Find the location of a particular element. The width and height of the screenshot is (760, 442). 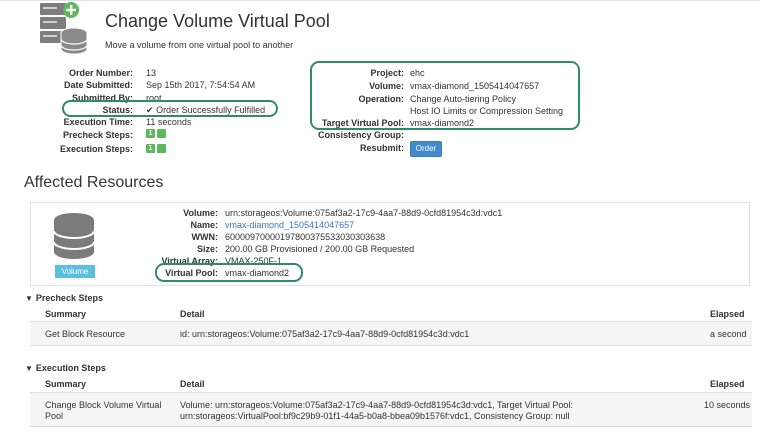

execution-steps-title: Execution Steps is located at coordinates (70, 368).